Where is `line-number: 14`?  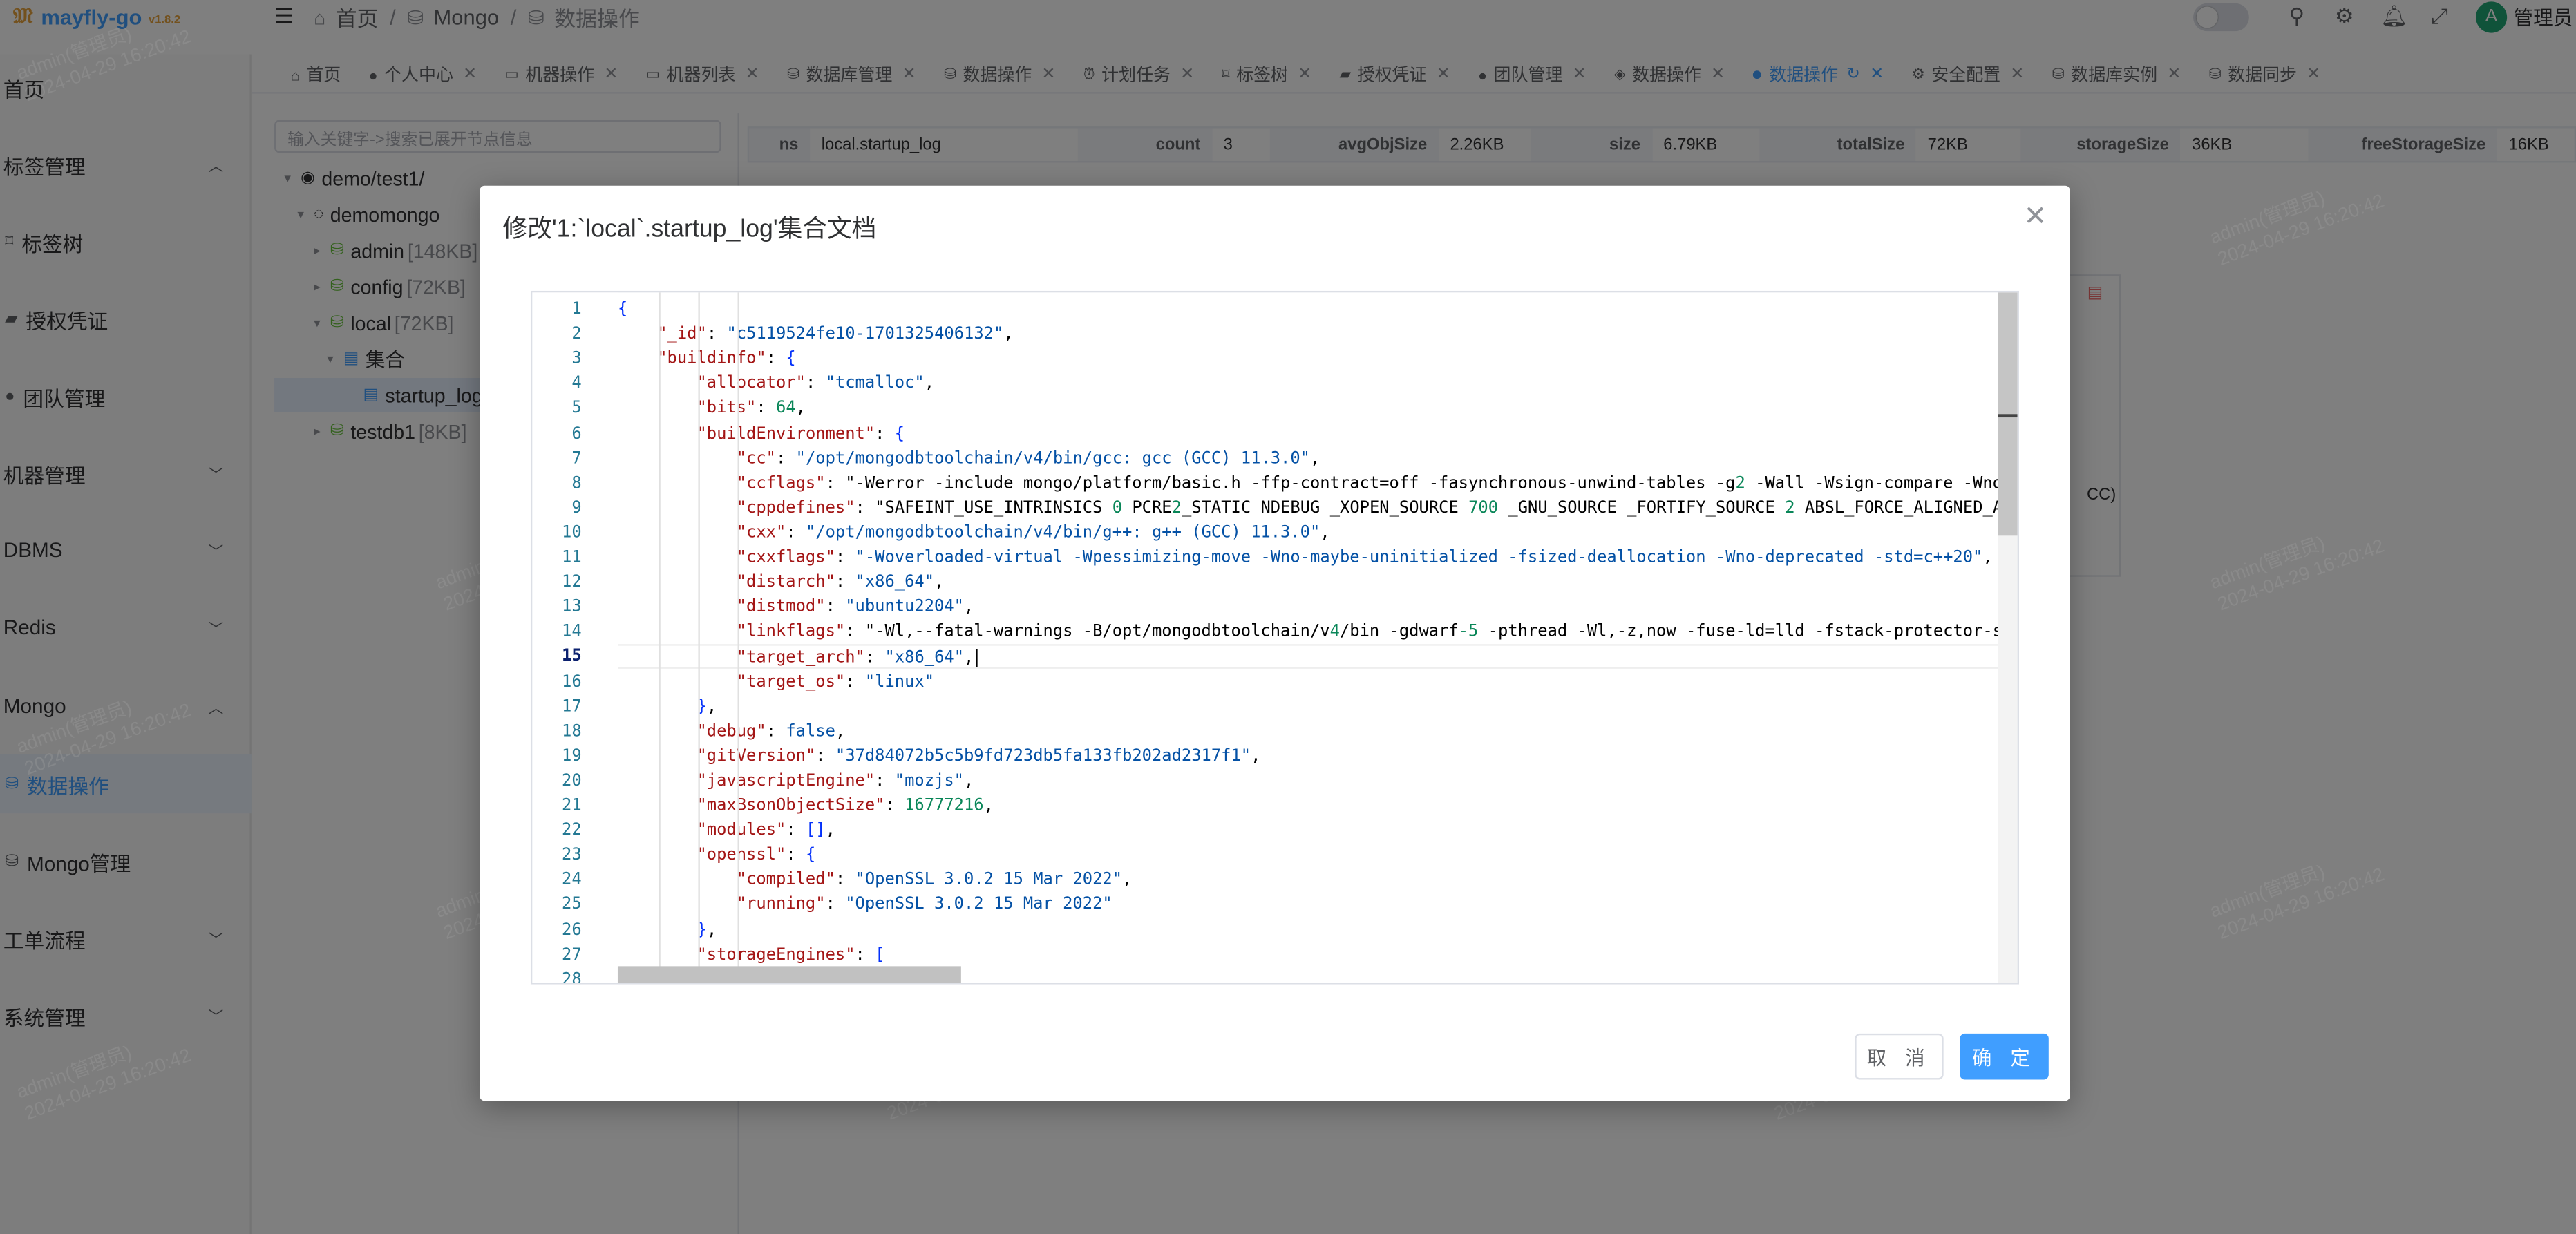 line-number: 14 is located at coordinates (572, 632).